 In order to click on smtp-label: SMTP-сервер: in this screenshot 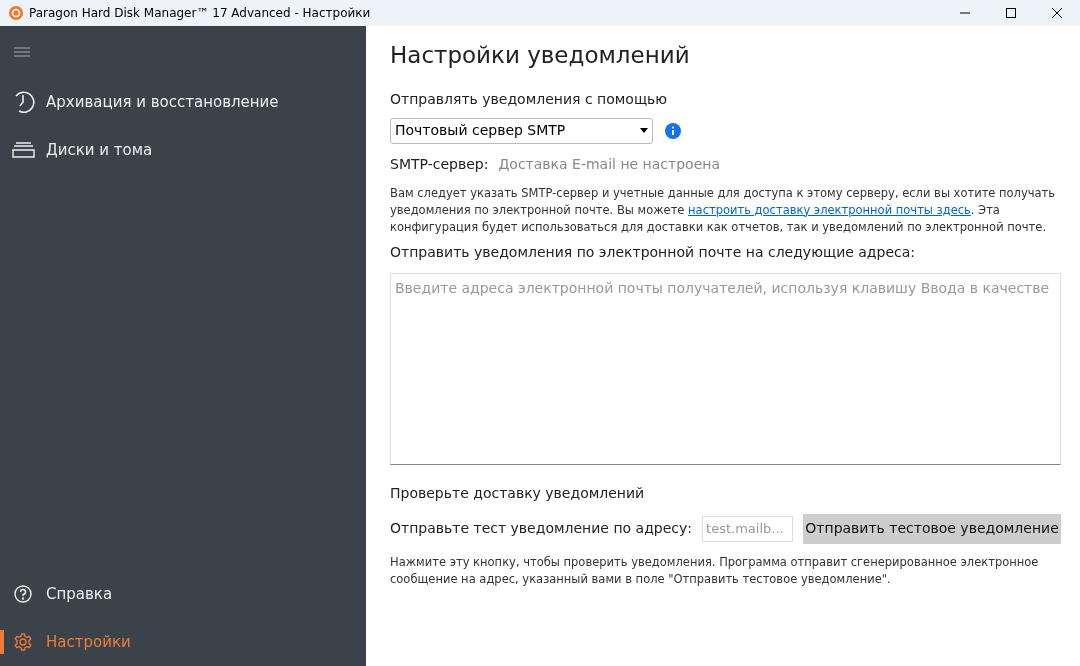, I will do `click(439, 164)`.